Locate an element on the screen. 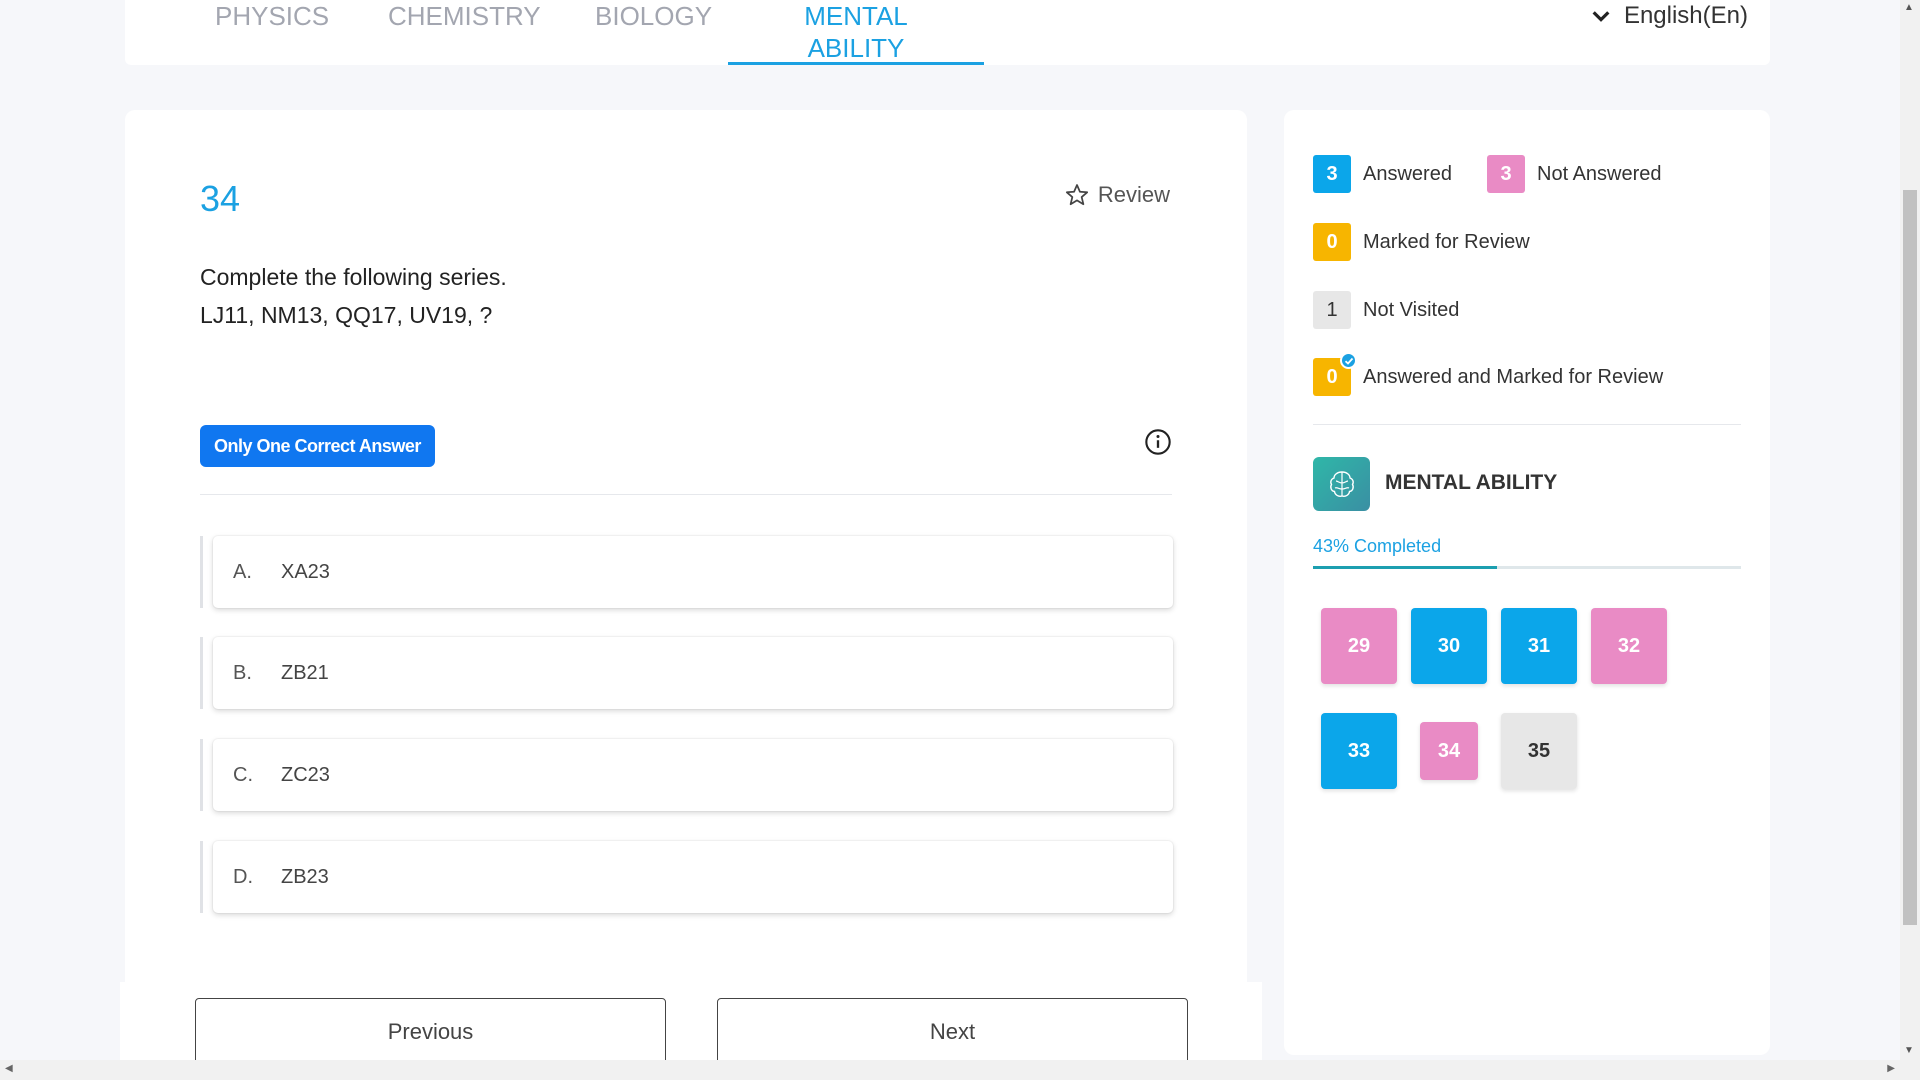  question-line-2: LJ11, NM13, QQ17, UV19, ? is located at coordinates (346, 315).